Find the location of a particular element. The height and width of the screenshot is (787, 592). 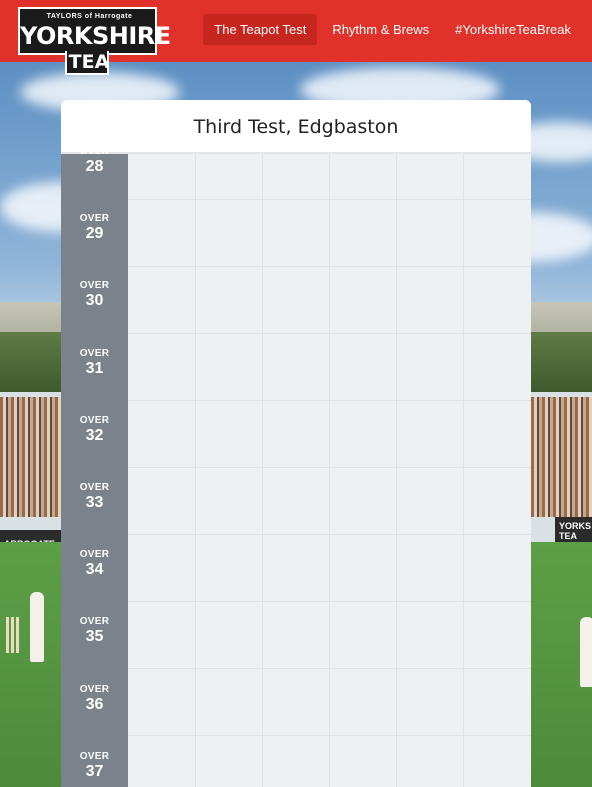

over-number: 34 is located at coordinates (94, 570).